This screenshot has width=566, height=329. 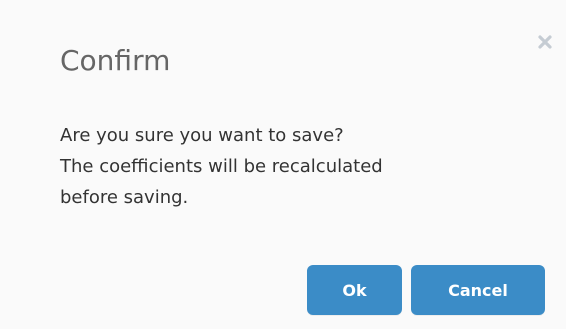 What do you see at coordinates (221, 166) in the screenshot?
I see `message-line: The coefficients will be recalculated` at bounding box center [221, 166].